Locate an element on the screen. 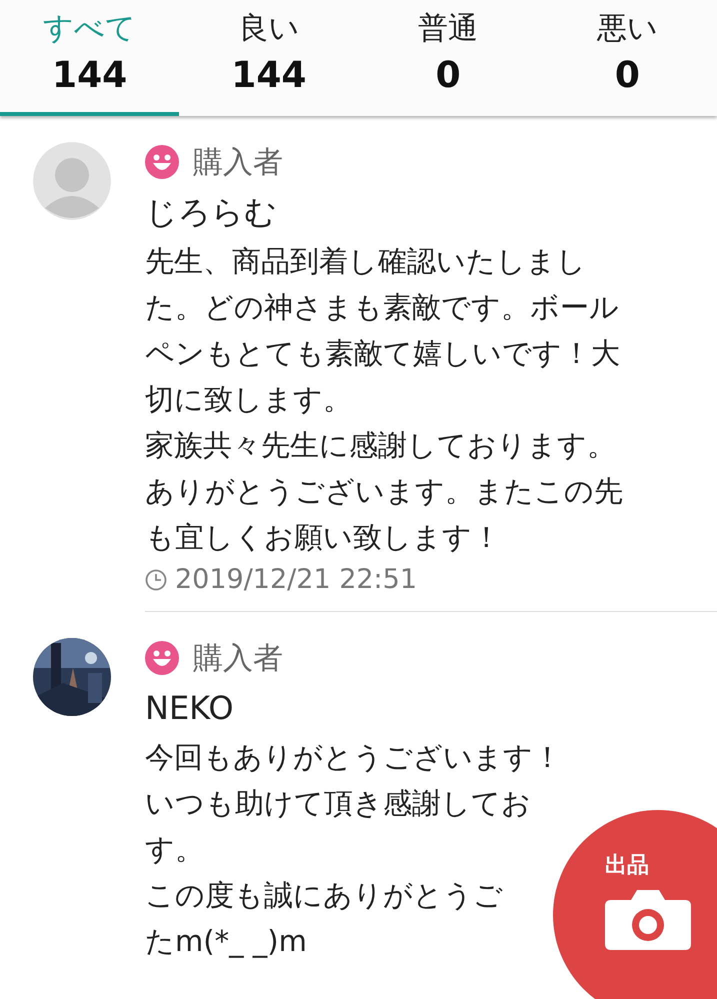  tab: すべて 144 is located at coordinates (90, 58).